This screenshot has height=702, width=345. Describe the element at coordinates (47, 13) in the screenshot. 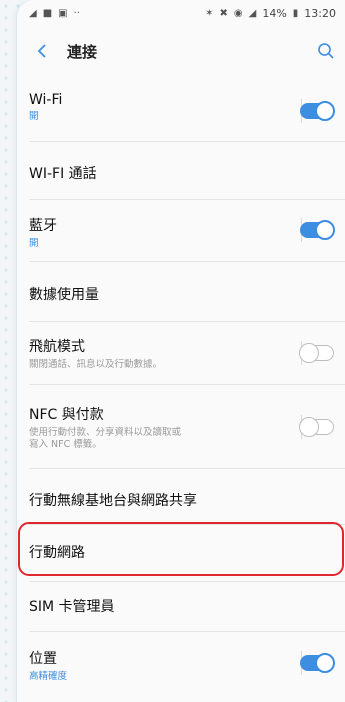

I see `message-icon: ■` at that location.